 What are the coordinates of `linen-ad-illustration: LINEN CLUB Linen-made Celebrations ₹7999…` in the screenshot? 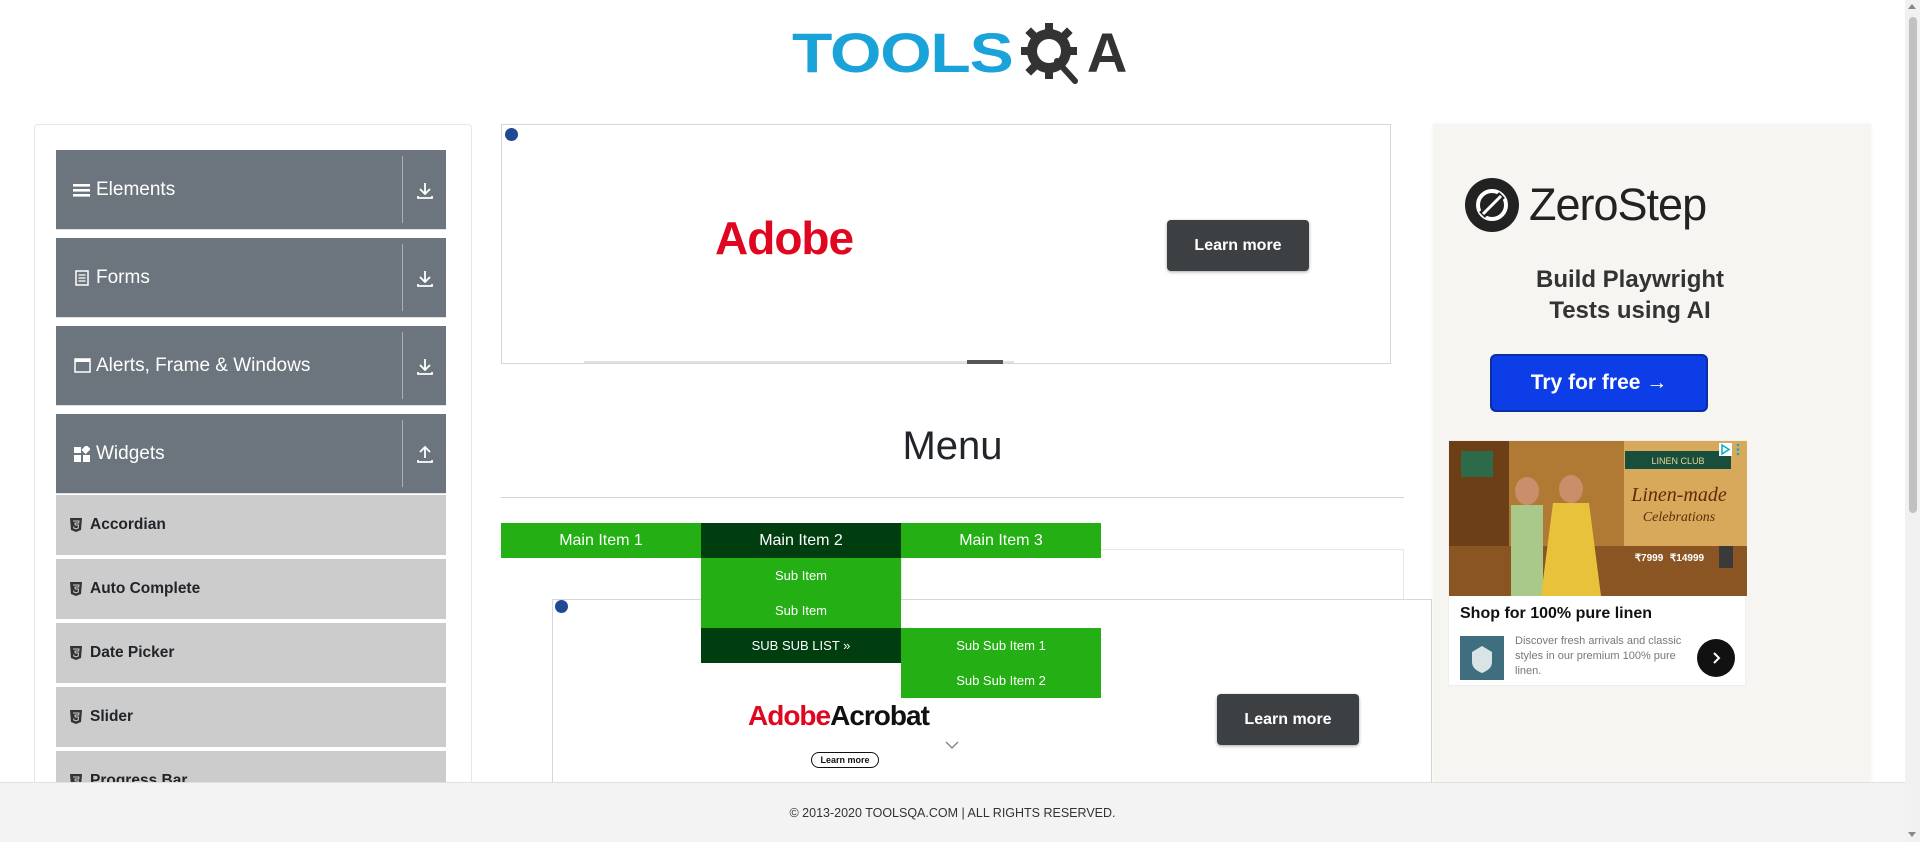 It's located at (1598, 518).